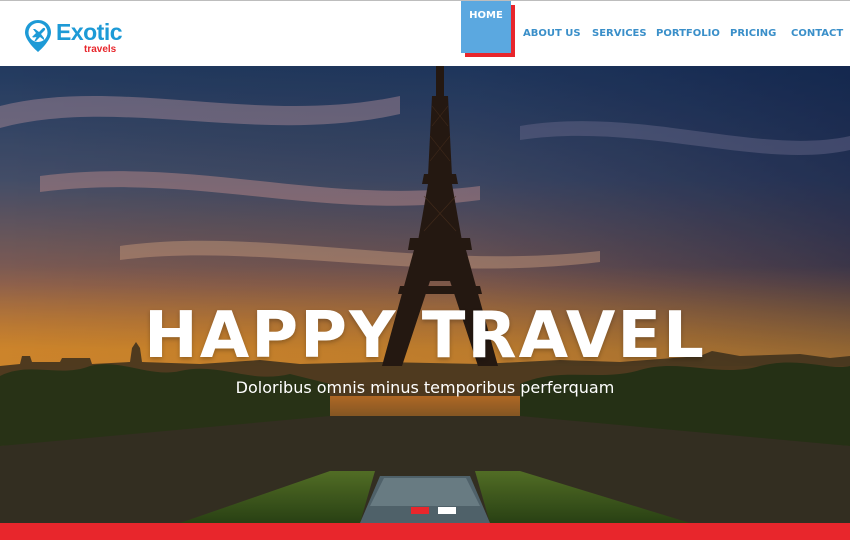 This screenshot has width=850, height=540. Describe the element at coordinates (38, 36) in the screenshot. I see `plane-pin-icon` at that location.